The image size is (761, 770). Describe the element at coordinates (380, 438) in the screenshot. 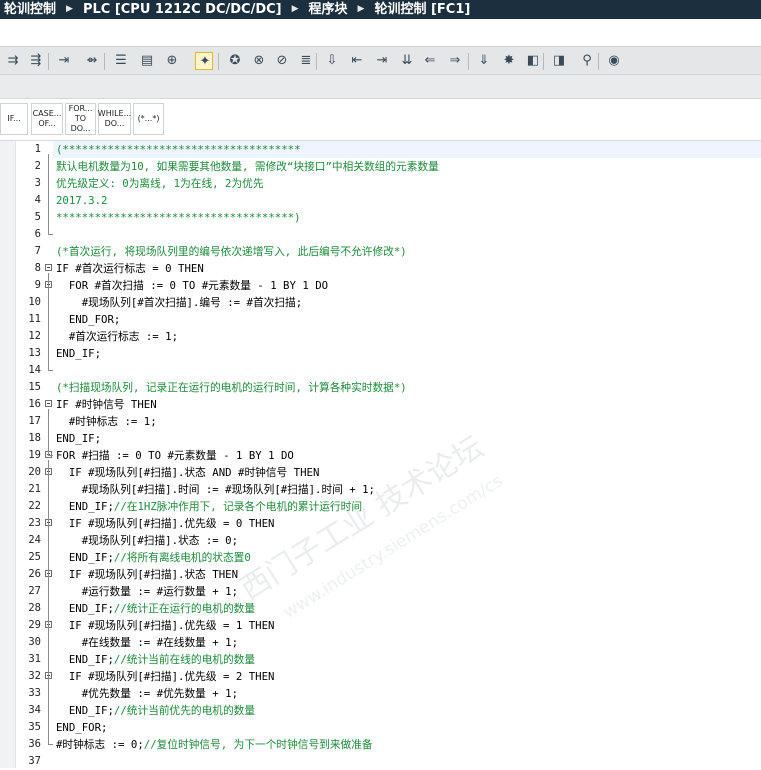

I see `code-line: 18 END_IF;` at that location.